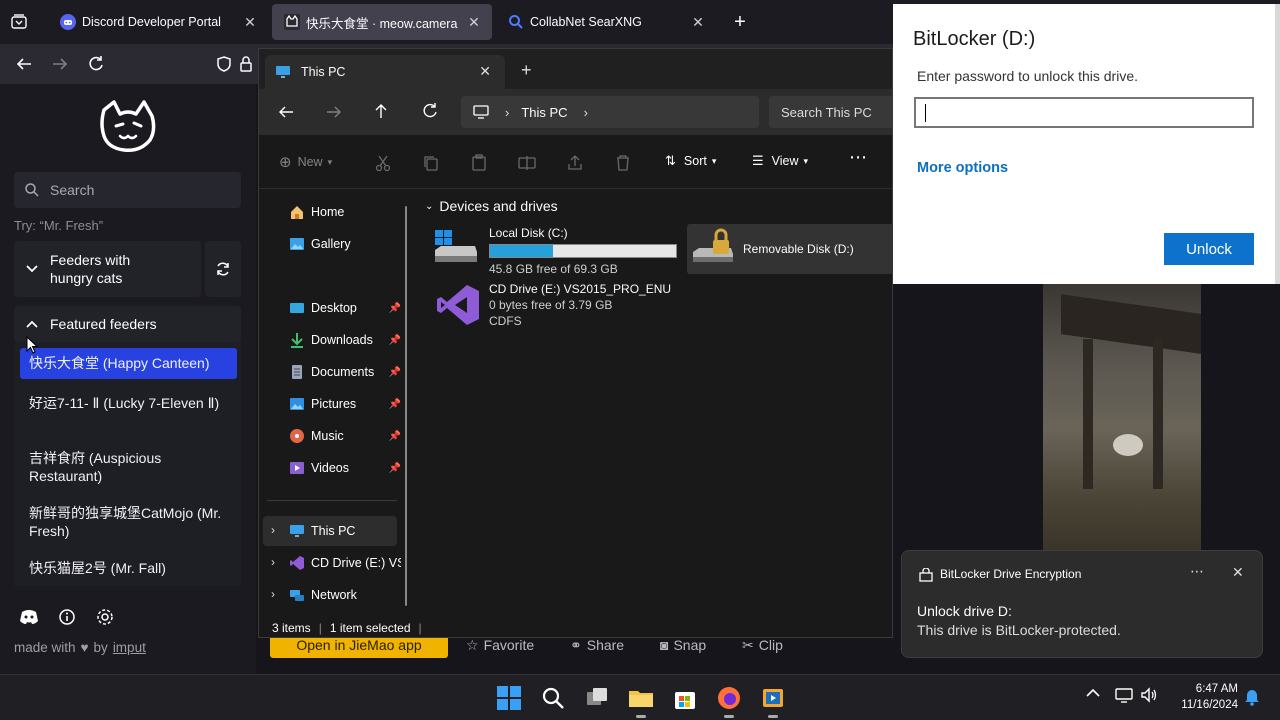 The width and height of the screenshot is (1280, 720). What do you see at coordinates (690, 161) in the screenshot?
I see `sort-button: ⇅ Sort ▾` at bounding box center [690, 161].